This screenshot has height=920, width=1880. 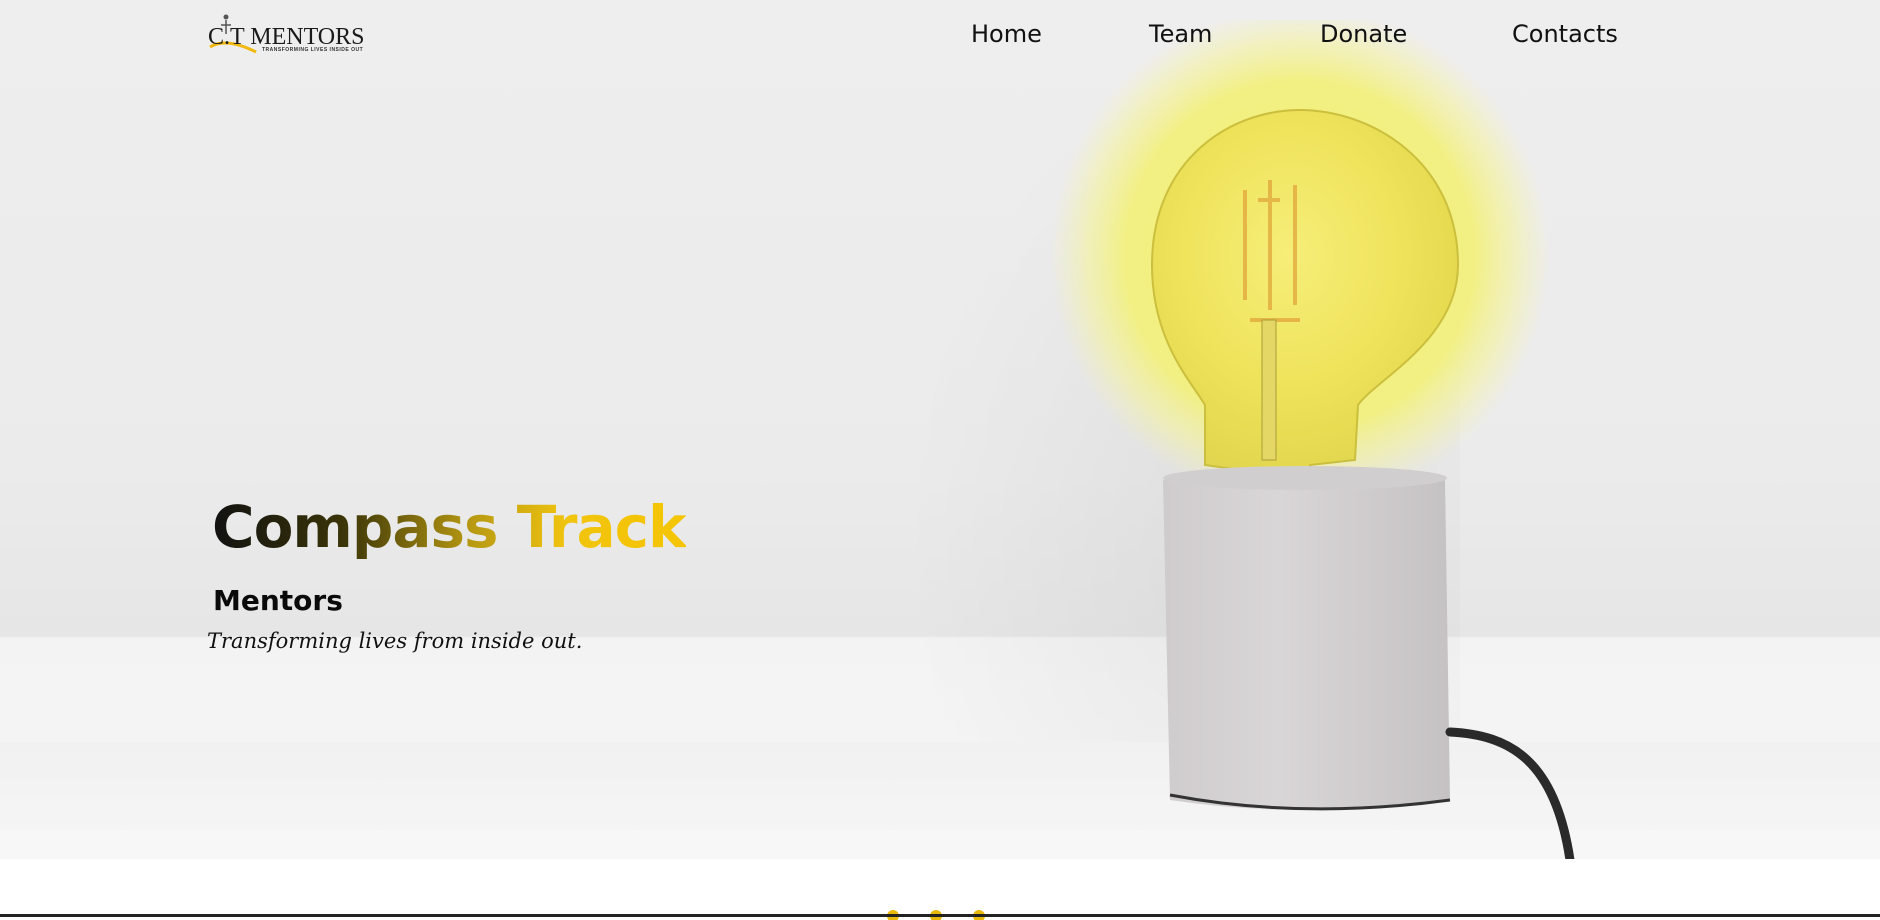 I want to click on hero-tagline: Transforming lives from inside out., so click(x=395, y=641).